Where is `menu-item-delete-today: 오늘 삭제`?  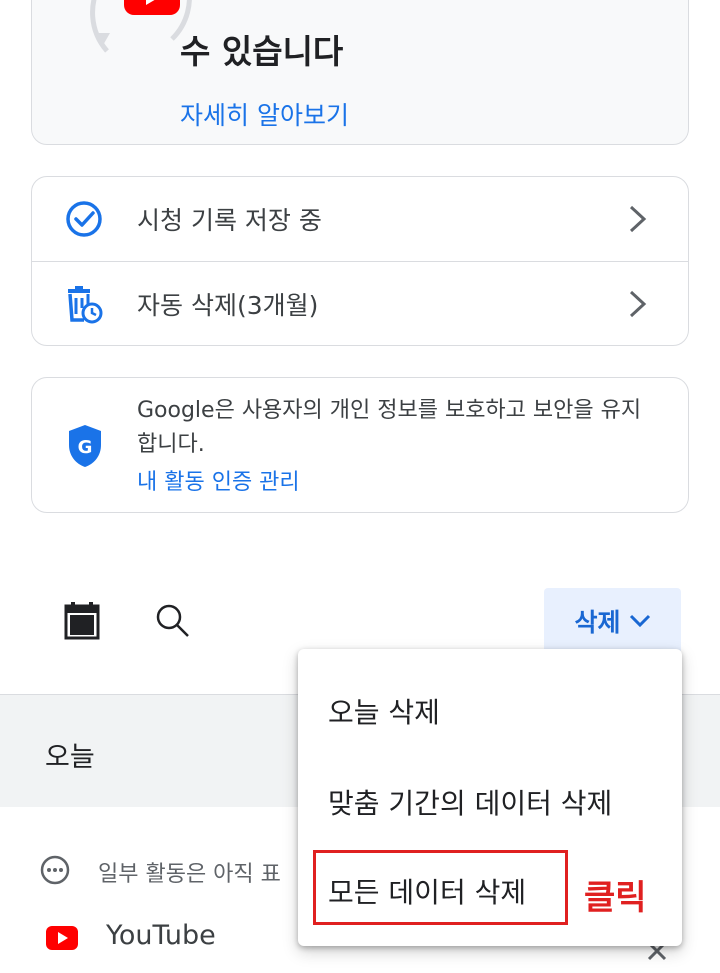
menu-item-delete-today: 오늘 삭제 is located at coordinates (384, 711).